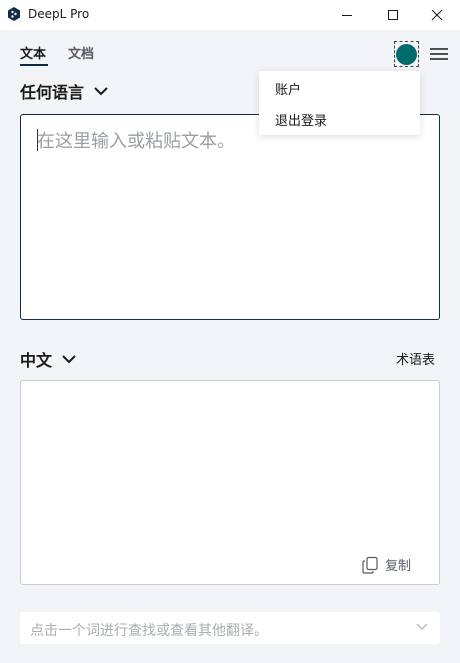  I want to click on source-language-label: 任何语言, so click(52, 92).